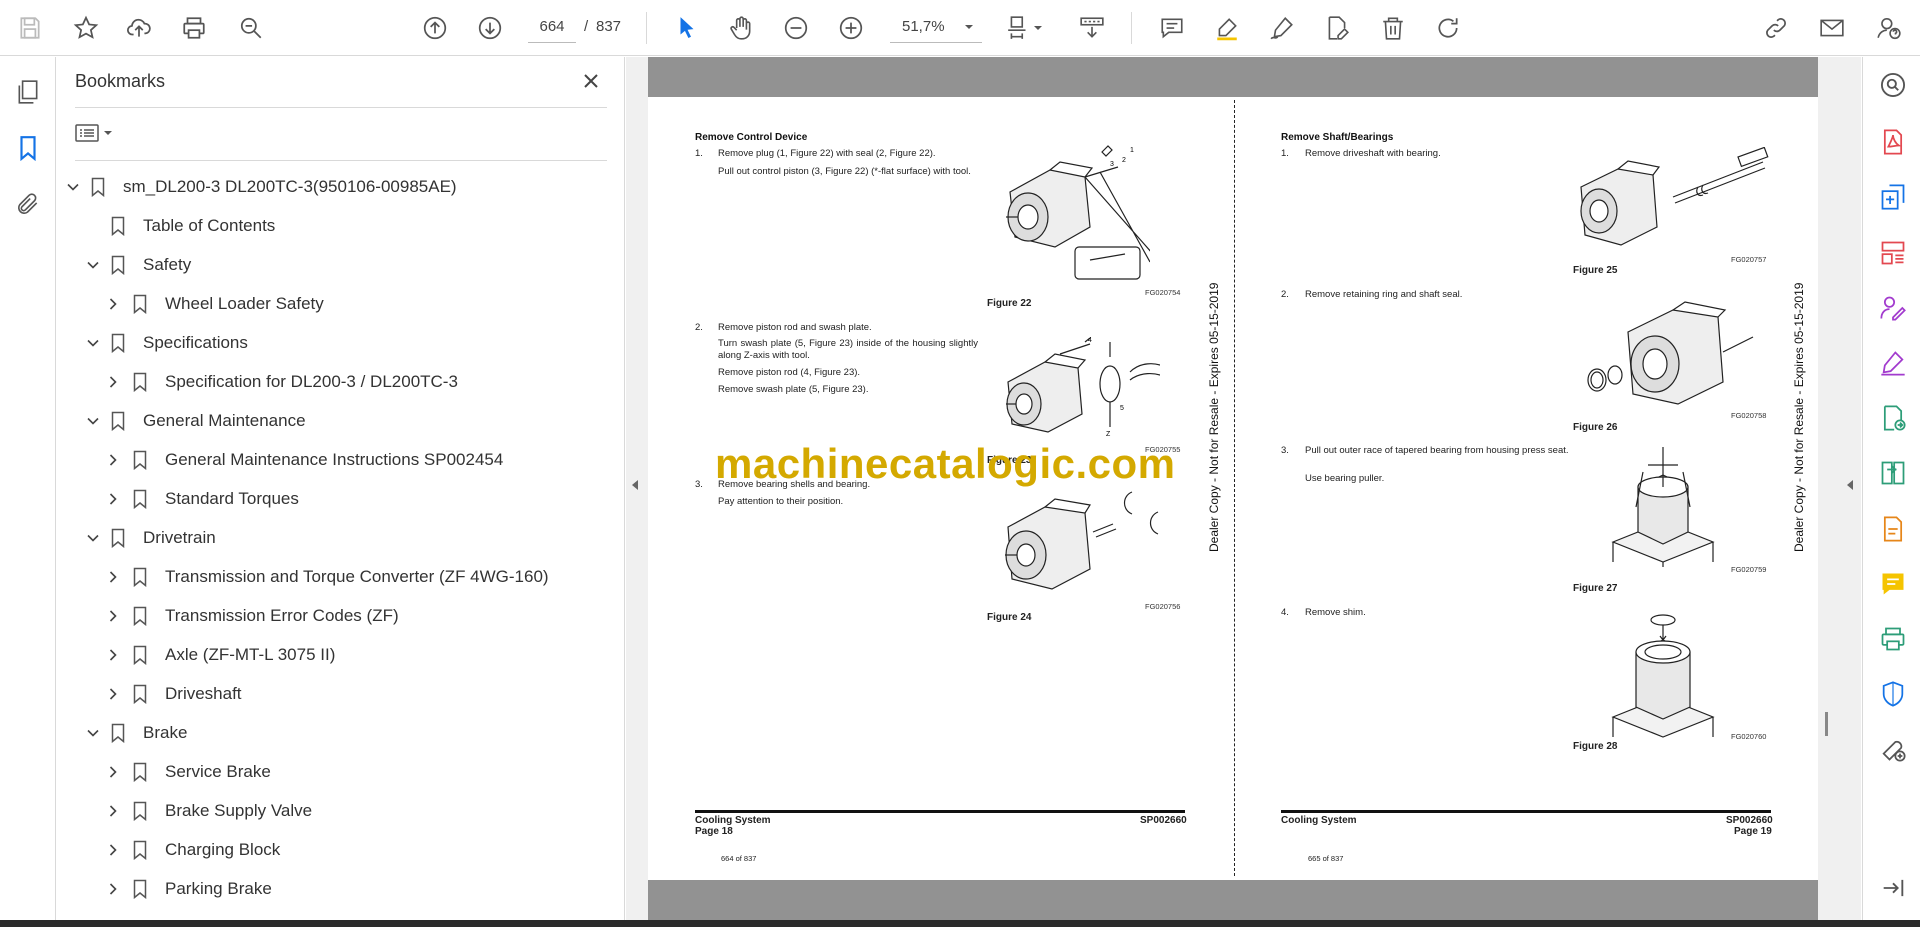  What do you see at coordinates (1893, 253) in the screenshot?
I see `organize-pages-icon` at bounding box center [1893, 253].